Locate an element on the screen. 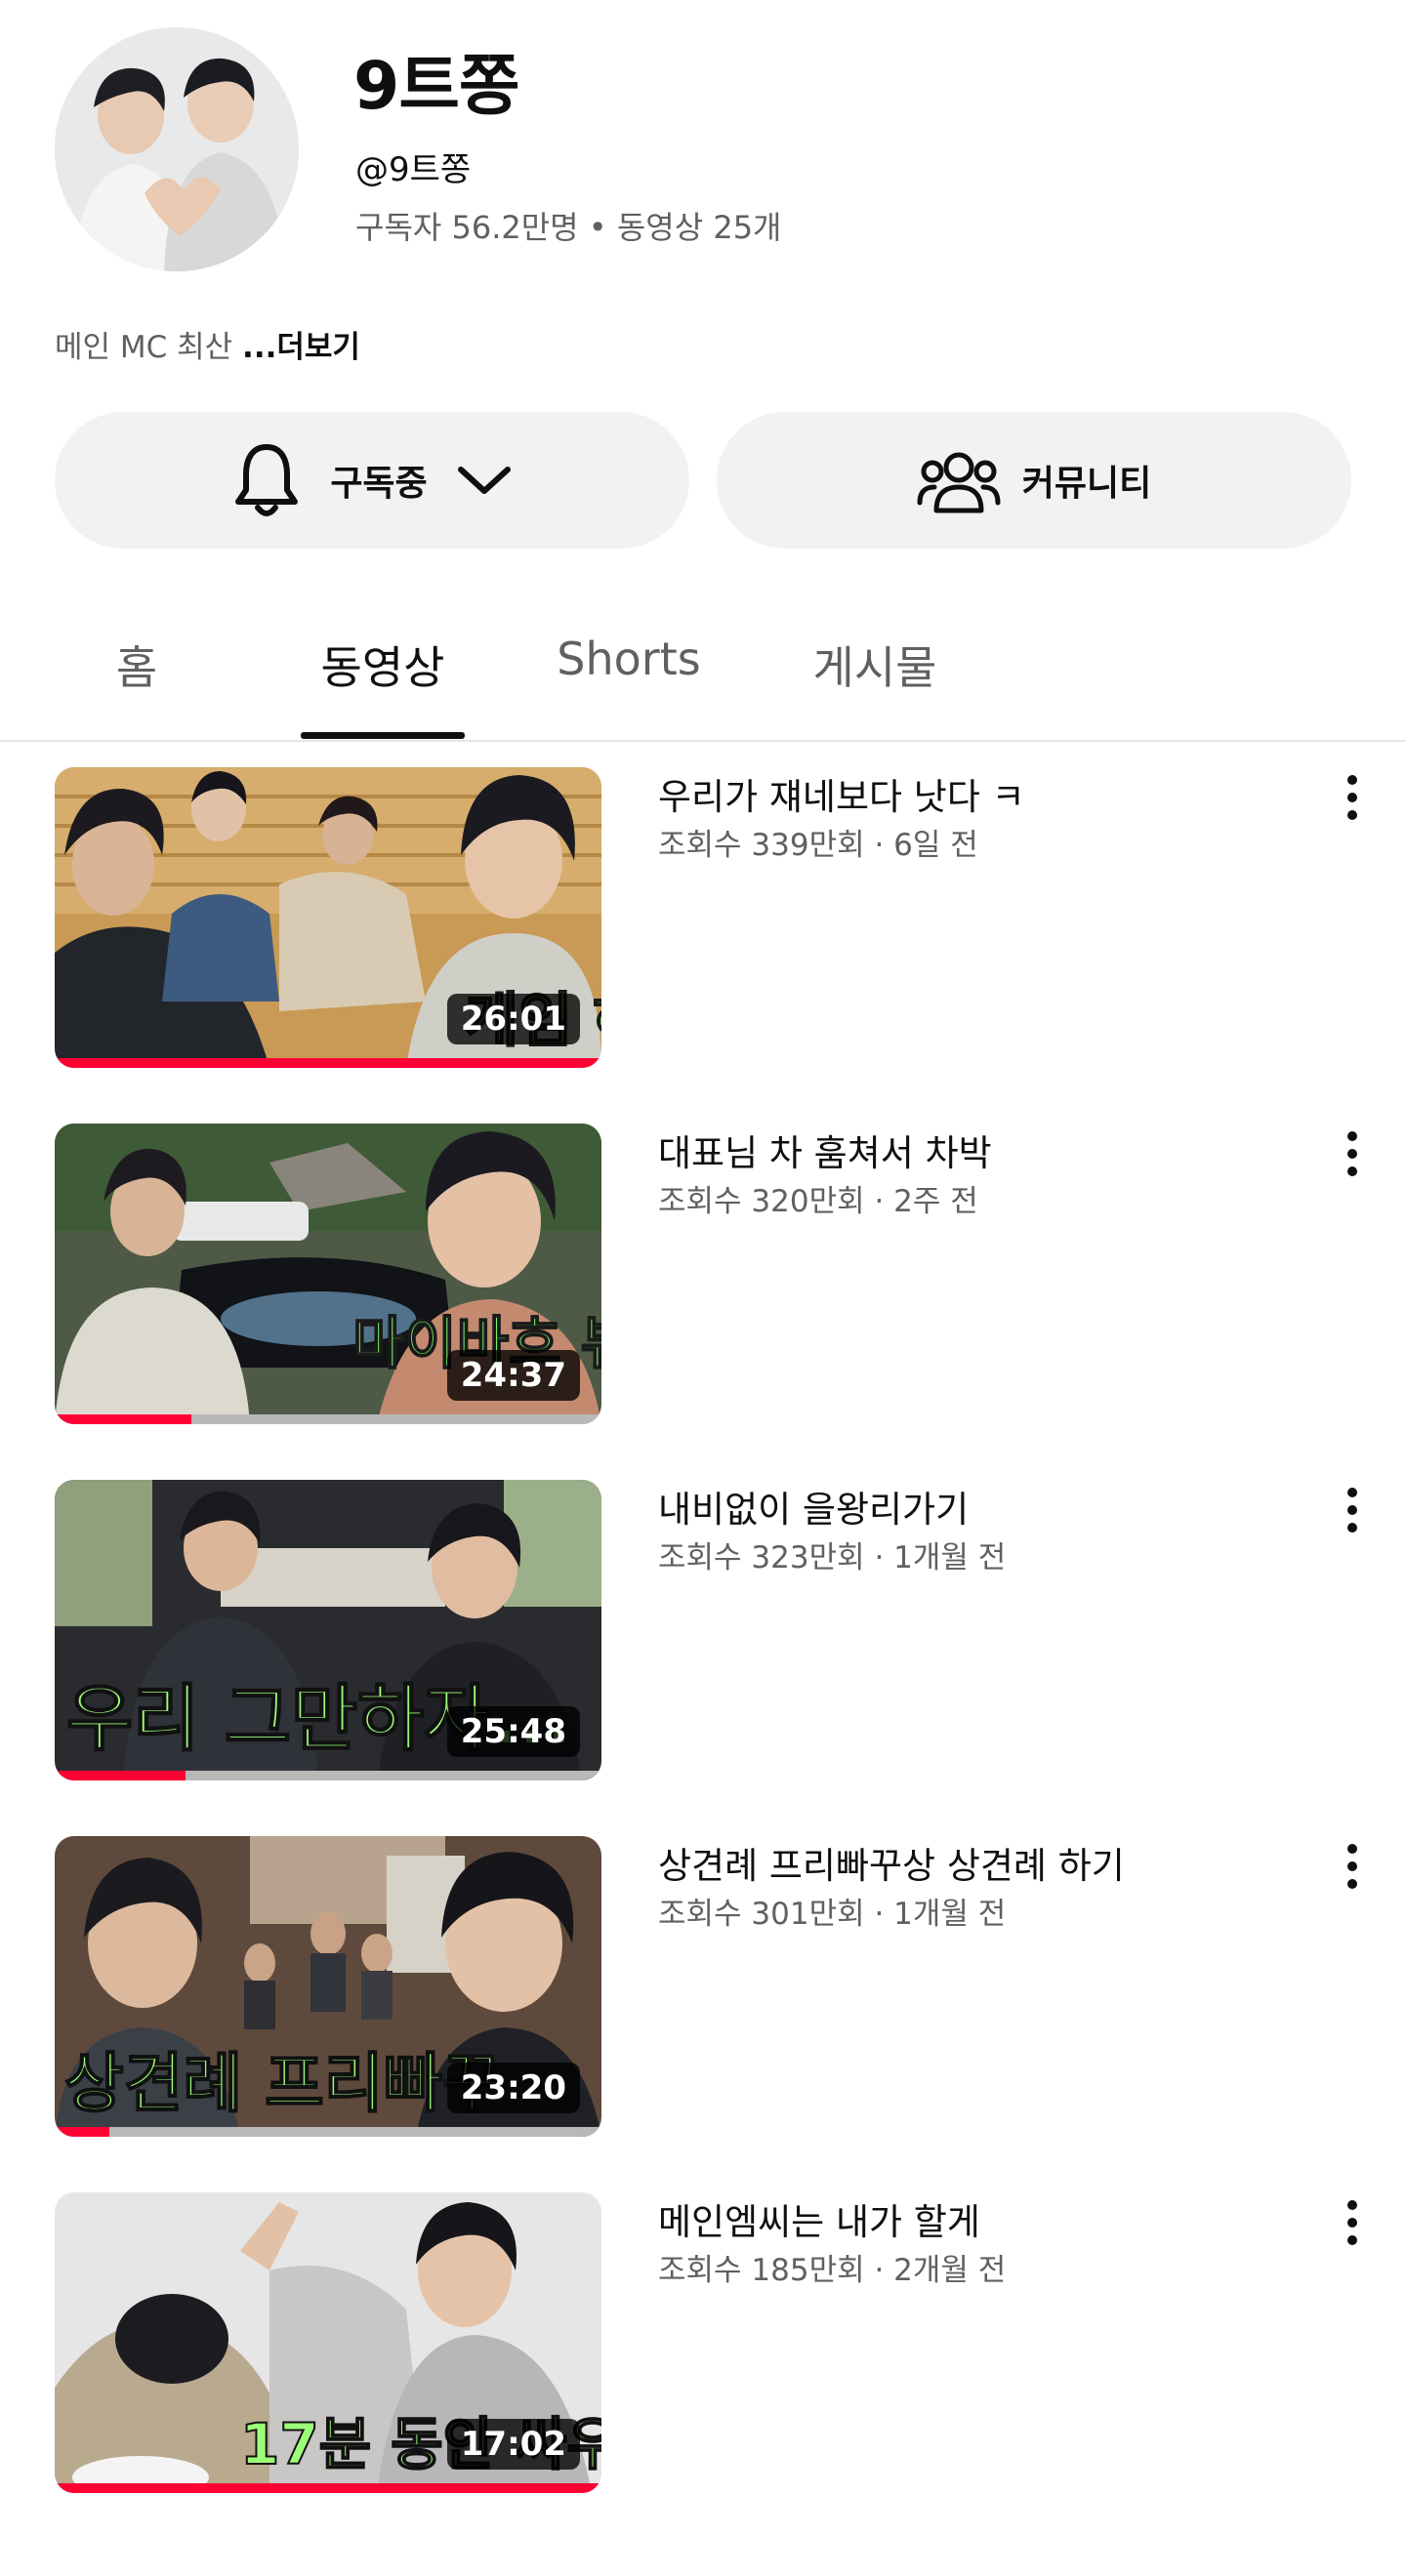 The image size is (1406, 2576). video-duration: 25:48 is located at coordinates (513, 1731).